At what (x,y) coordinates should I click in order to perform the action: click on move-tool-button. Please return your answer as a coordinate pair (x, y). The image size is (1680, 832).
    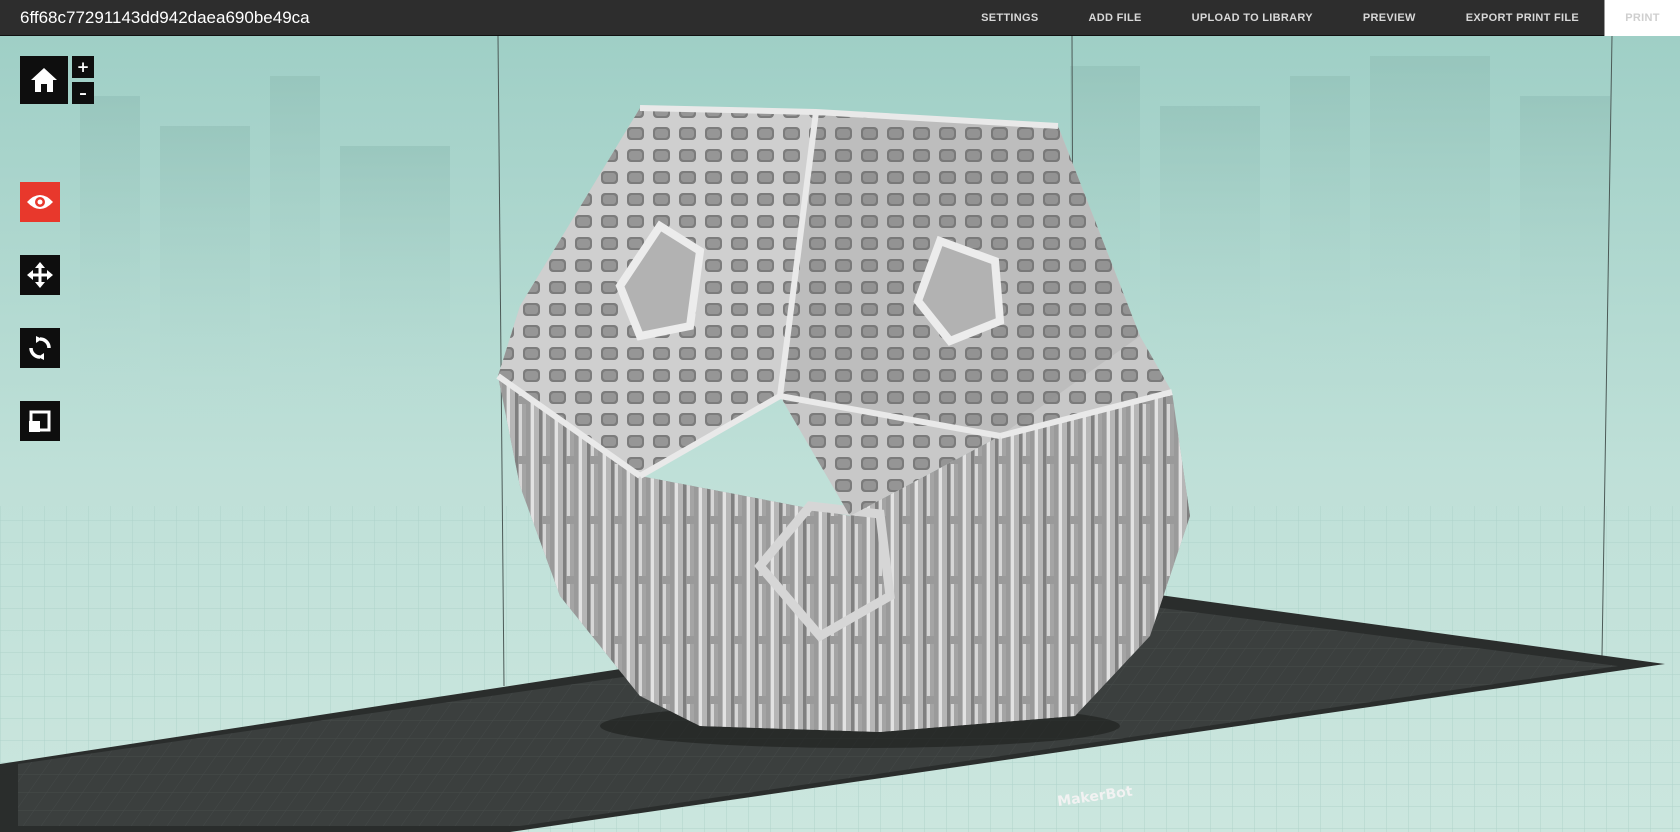
    Looking at the image, I should click on (40, 275).